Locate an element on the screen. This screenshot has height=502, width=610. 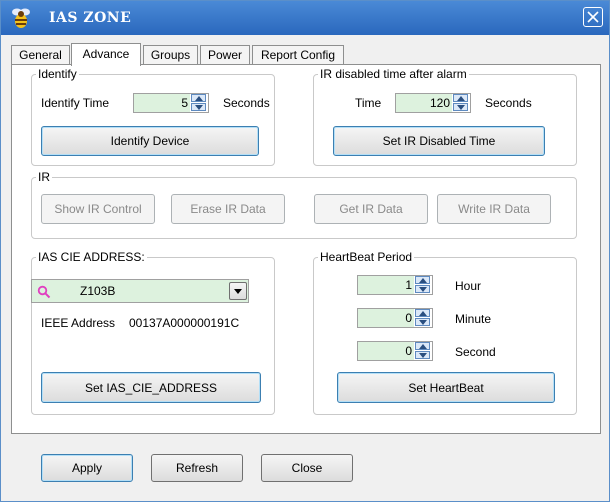
identify-device-button: Identify Device is located at coordinates (150, 141).